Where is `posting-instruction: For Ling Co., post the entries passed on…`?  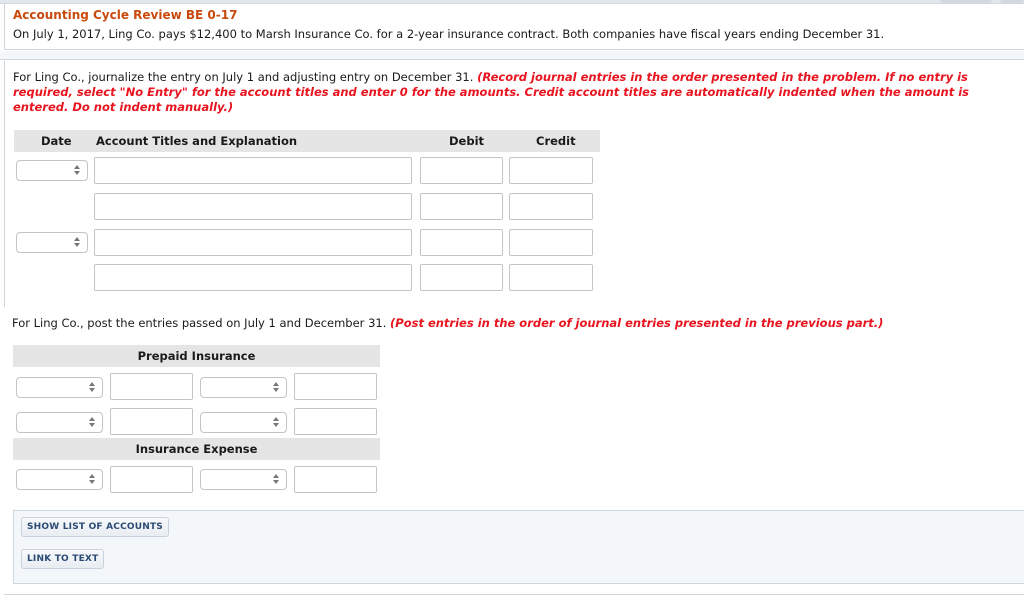 posting-instruction: For Ling Co., post the entries passed on… is located at coordinates (447, 323).